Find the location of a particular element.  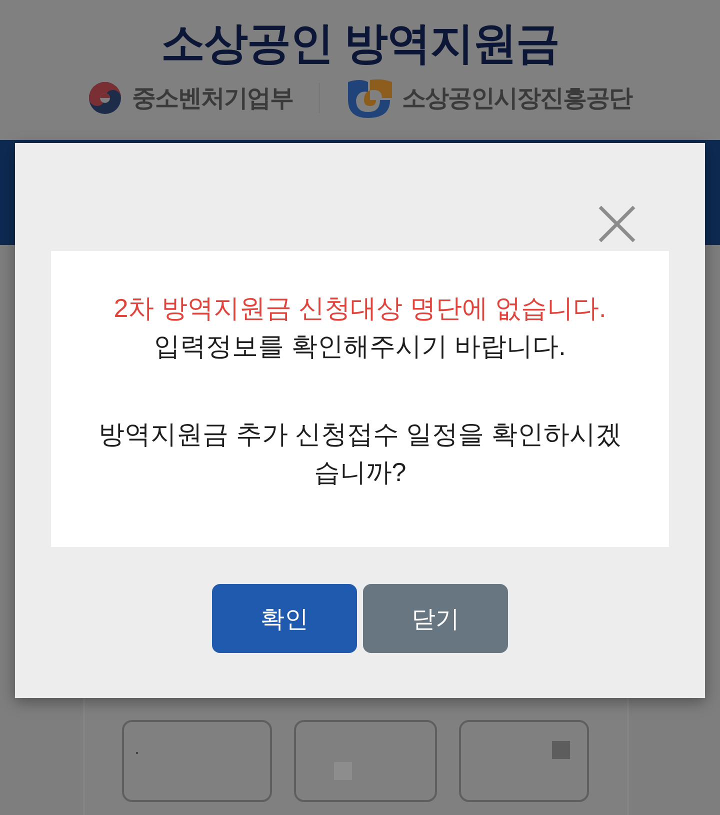

alert-message: 2차 방역지원금 신청대상 명단에 없습니다. is located at coordinates (360, 308).